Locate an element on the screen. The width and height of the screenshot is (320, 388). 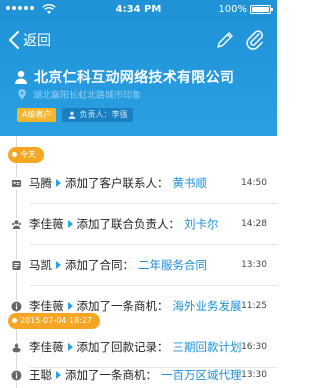
contract-icon is located at coordinates (16, 265).